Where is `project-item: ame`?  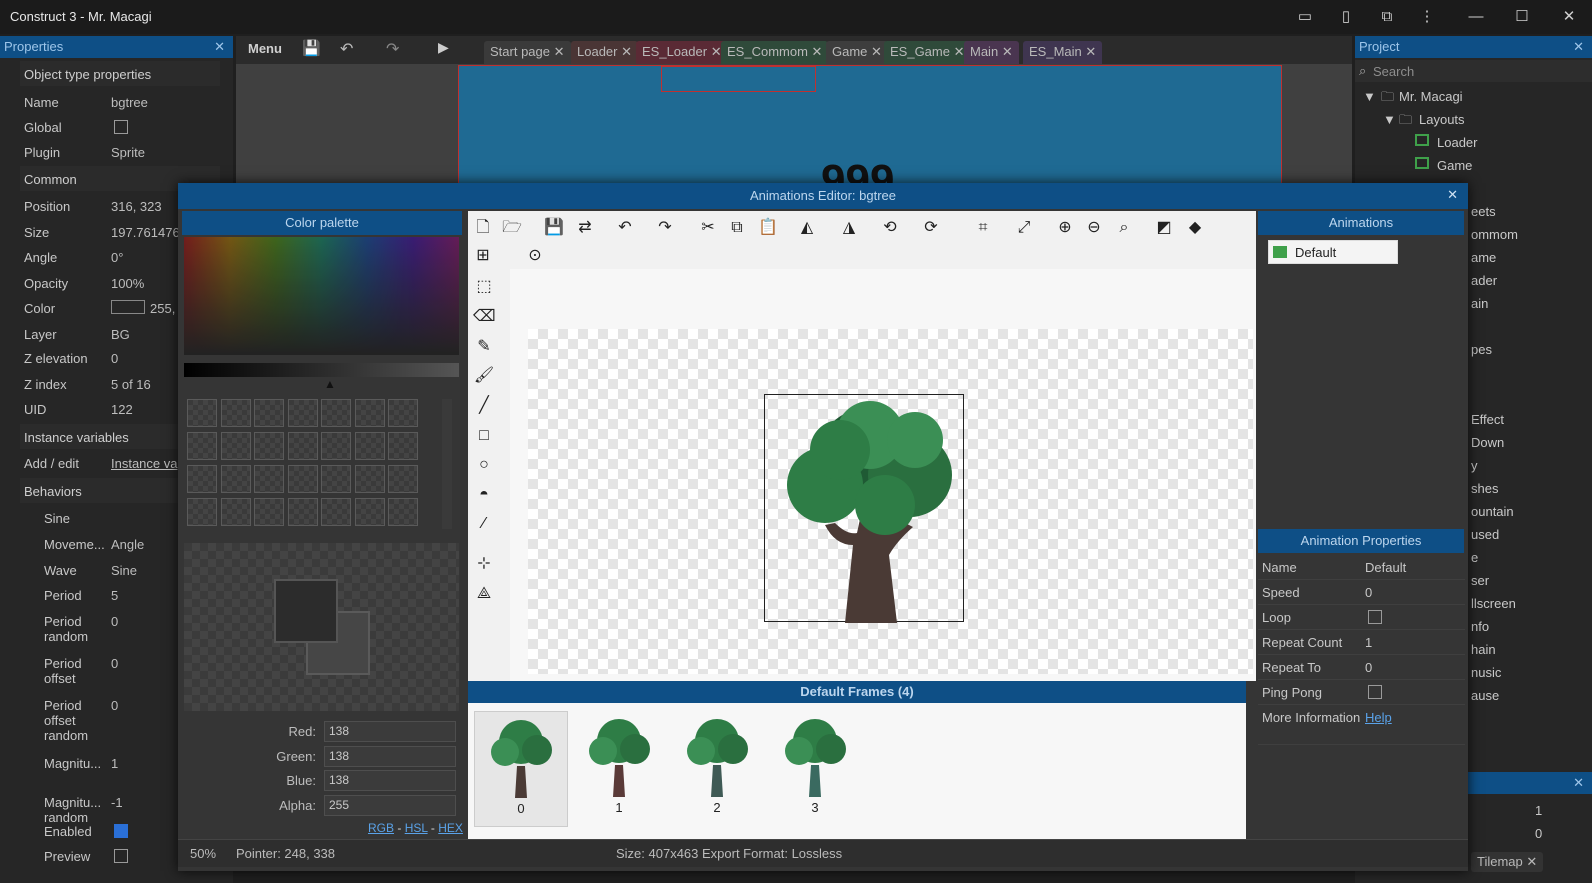 project-item: ame is located at coordinates (1483, 257).